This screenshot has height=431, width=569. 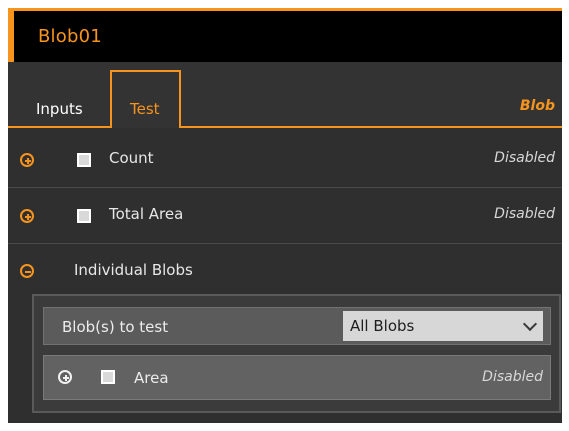 What do you see at coordinates (145, 99) in the screenshot?
I see `tab-test: Test` at bounding box center [145, 99].